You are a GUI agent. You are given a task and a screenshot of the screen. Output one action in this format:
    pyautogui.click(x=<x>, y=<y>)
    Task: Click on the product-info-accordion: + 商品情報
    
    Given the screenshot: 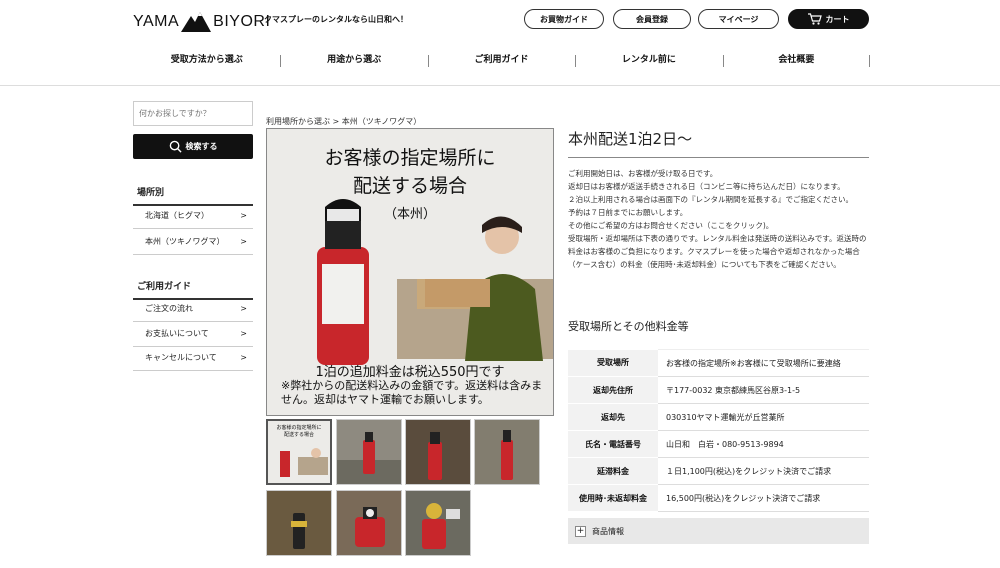 What is the action you would take?
    pyautogui.click(x=718, y=531)
    